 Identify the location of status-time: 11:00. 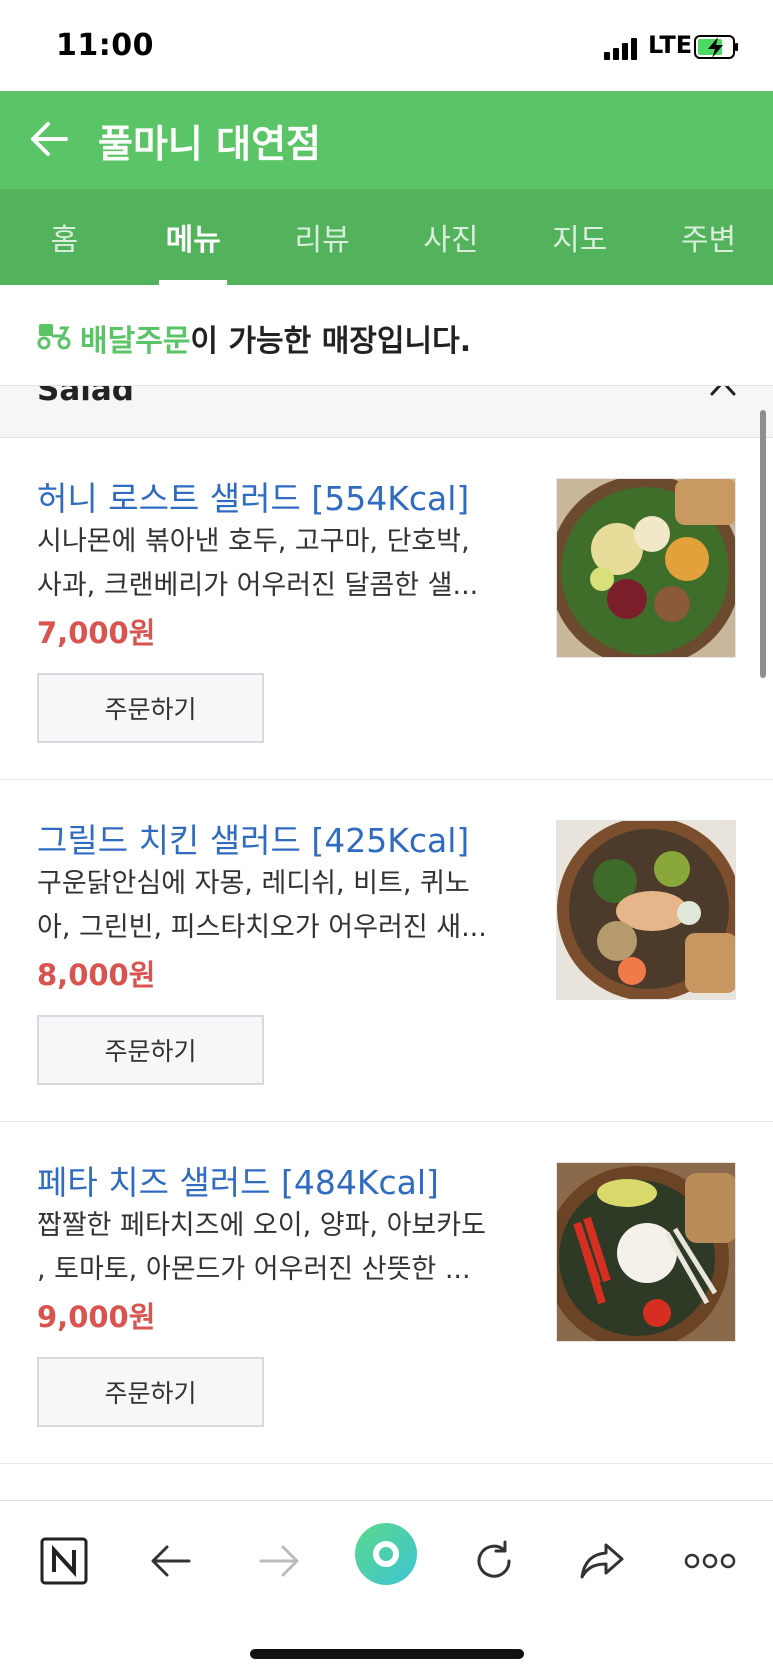
(105, 45).